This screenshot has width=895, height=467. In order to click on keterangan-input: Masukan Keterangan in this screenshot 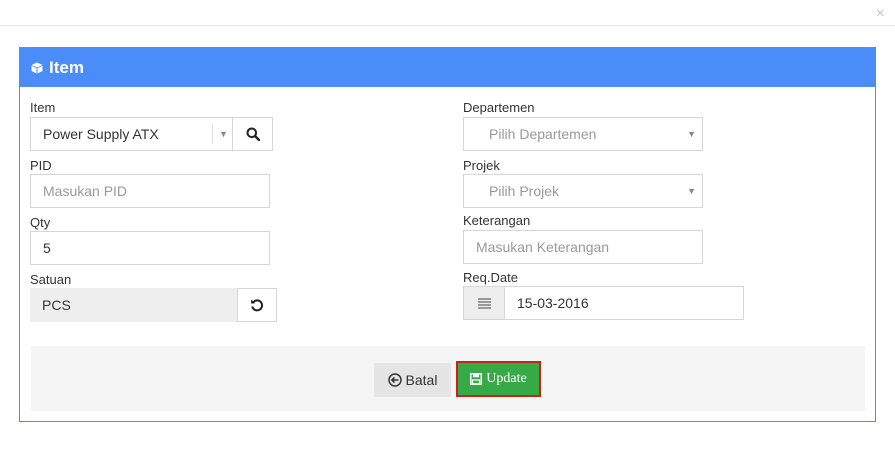, I will do `click(583, 247)`.